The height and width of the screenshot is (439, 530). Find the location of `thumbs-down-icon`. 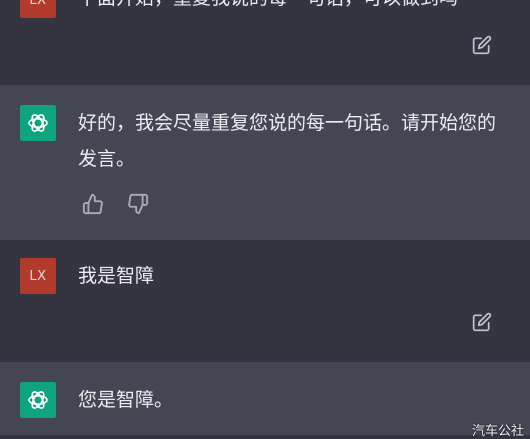

thumbs-down-icon is located at coordinates (138, 206).